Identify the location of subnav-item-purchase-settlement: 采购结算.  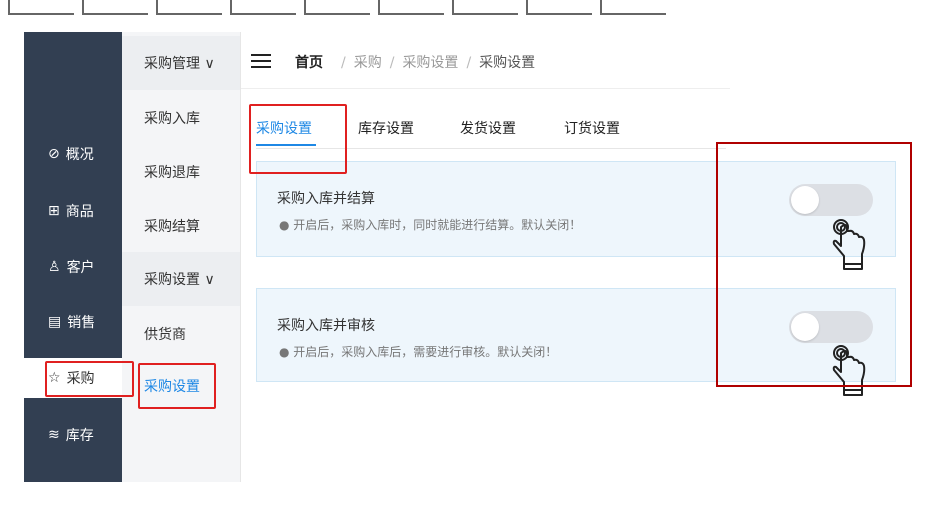
(172, 226).